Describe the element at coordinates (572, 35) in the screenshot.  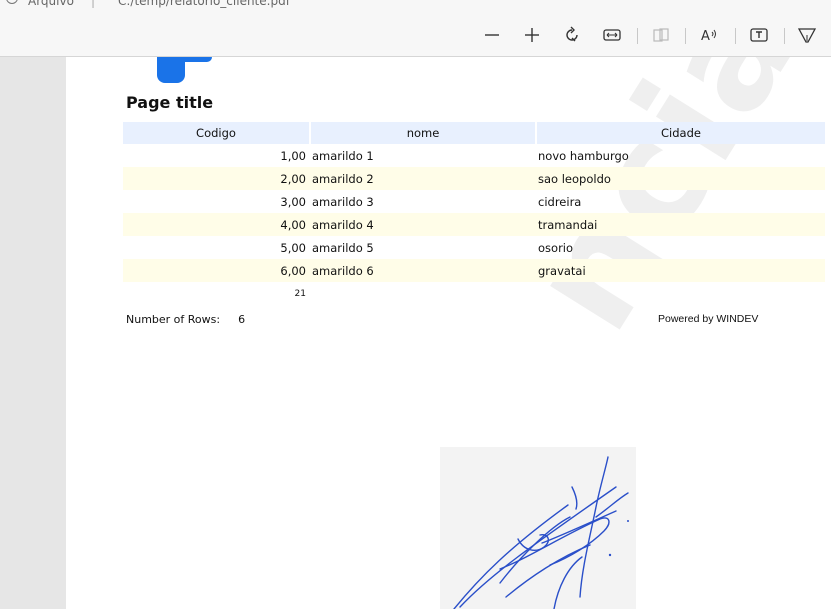
I see `rotate-icon` at that location.